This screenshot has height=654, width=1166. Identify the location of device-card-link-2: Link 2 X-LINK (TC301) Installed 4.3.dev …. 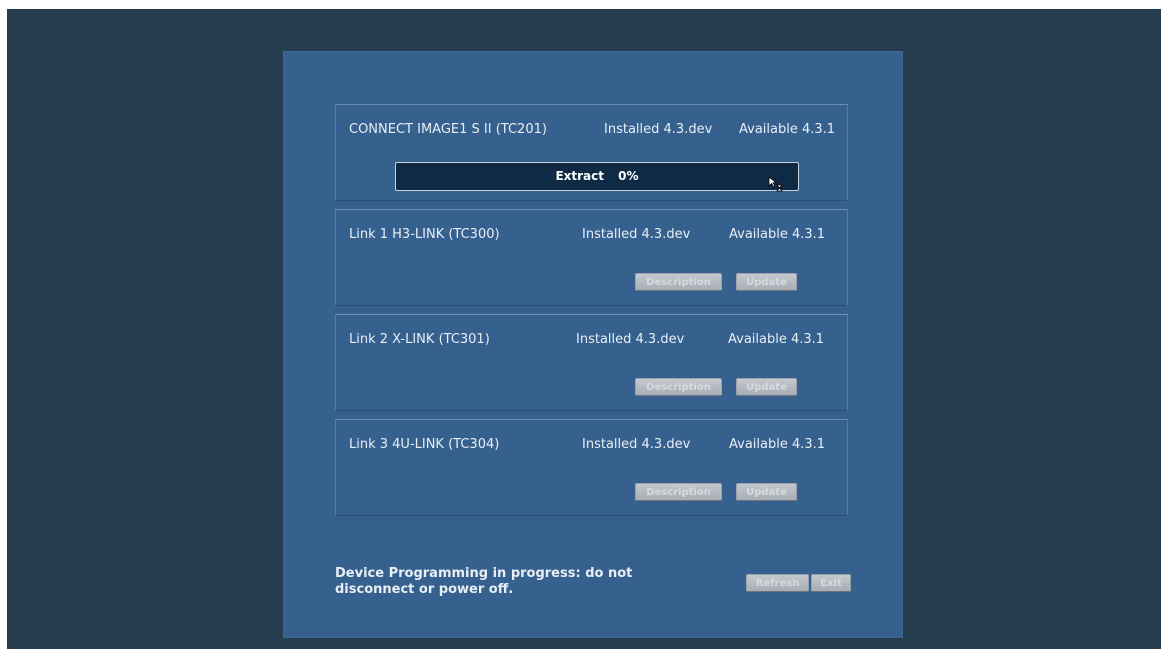
(591, 362).